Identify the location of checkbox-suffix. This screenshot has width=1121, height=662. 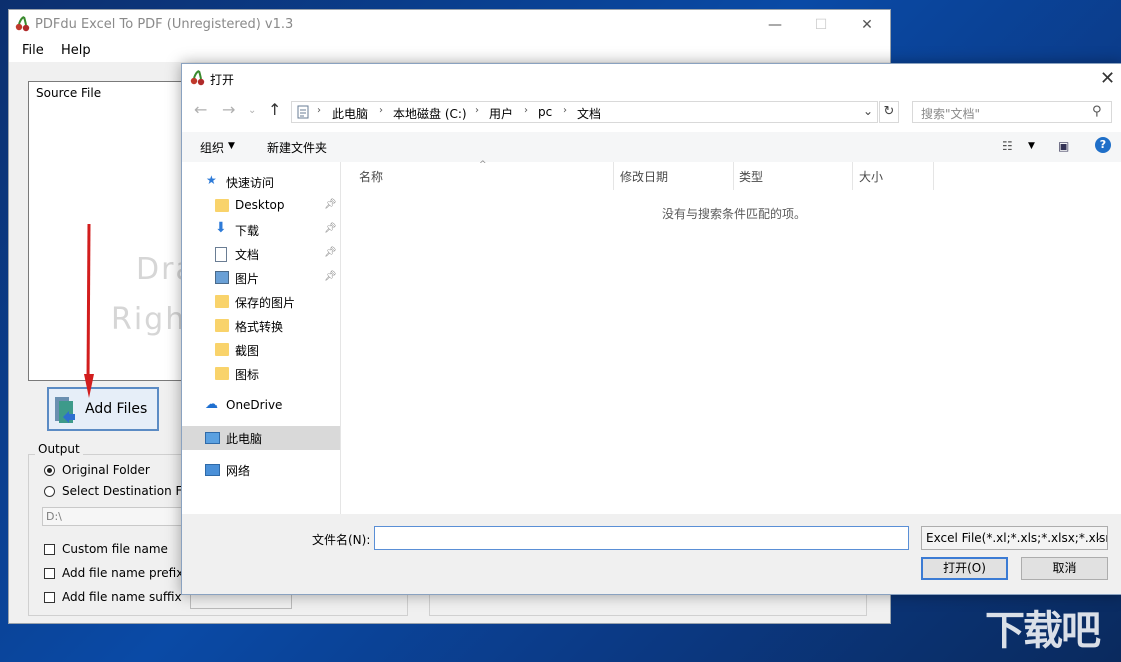
(49, 597).